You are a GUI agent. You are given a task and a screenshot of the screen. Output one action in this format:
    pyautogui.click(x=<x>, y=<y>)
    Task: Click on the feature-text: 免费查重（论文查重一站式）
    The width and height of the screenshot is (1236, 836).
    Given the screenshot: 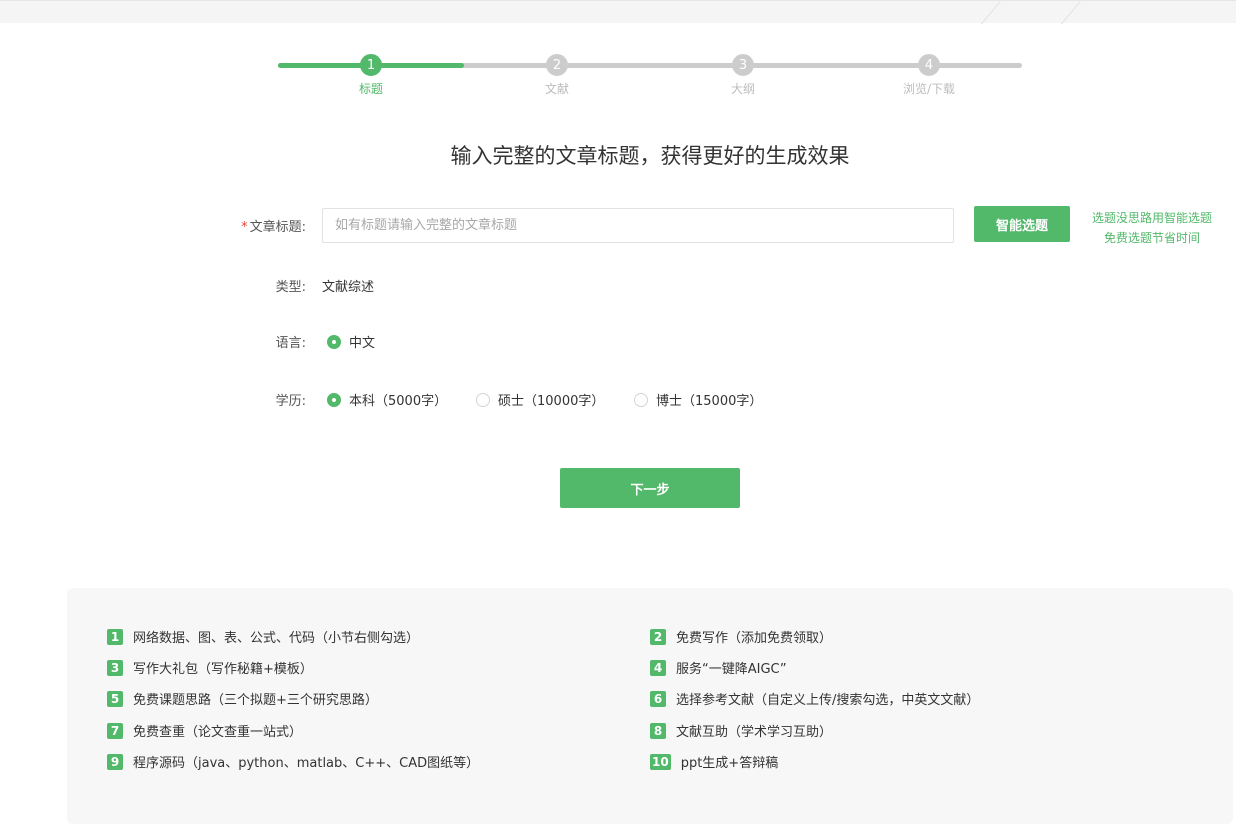 What is the action you would take?
    pyautogui.click(x=218, y=732)
    